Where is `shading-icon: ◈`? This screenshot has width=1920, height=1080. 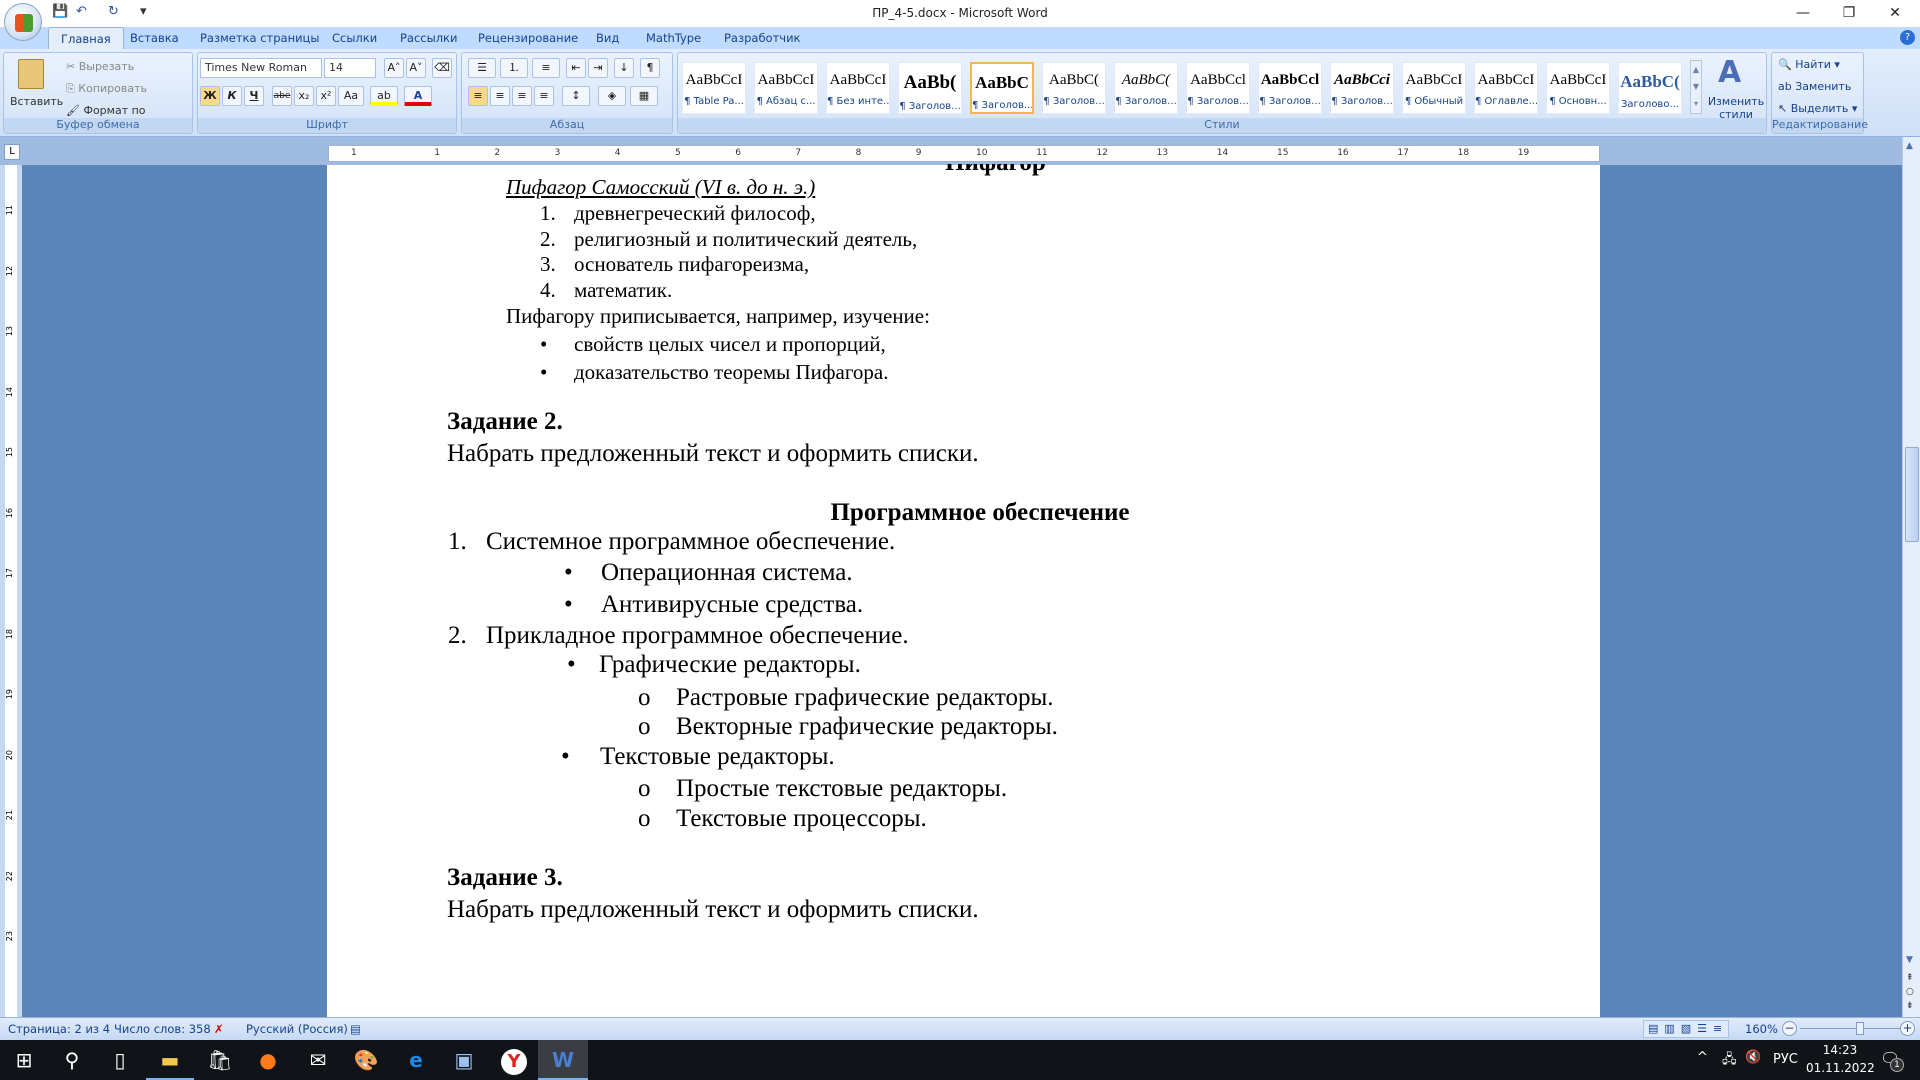 shading-icon: ◈ is located at coordinates (612, 96).